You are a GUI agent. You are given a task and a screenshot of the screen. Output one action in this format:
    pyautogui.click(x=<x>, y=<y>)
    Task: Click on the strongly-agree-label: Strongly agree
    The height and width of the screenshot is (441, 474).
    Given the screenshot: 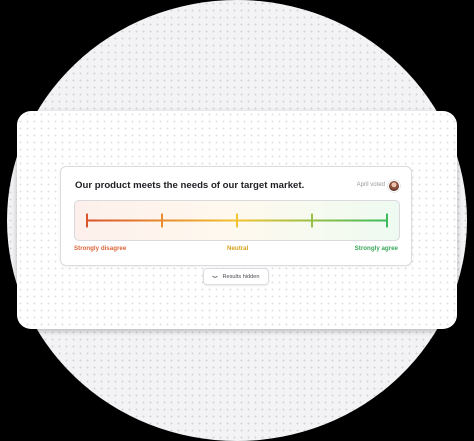 What is the action you would take?
    pyautogui.click(x=376, y=248)
    